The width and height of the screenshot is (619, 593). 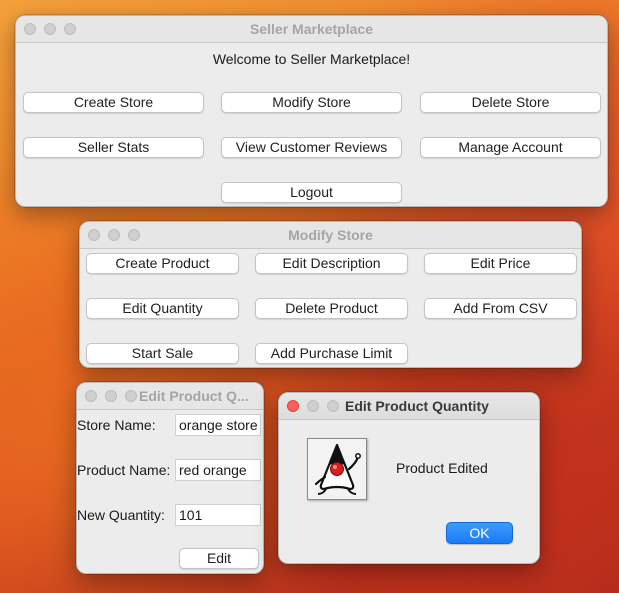 What do you see at coordinates (121, 515) in the screenshot?
I see `new-quantity-label: New Quantity:` at bounding box center [121, 515].